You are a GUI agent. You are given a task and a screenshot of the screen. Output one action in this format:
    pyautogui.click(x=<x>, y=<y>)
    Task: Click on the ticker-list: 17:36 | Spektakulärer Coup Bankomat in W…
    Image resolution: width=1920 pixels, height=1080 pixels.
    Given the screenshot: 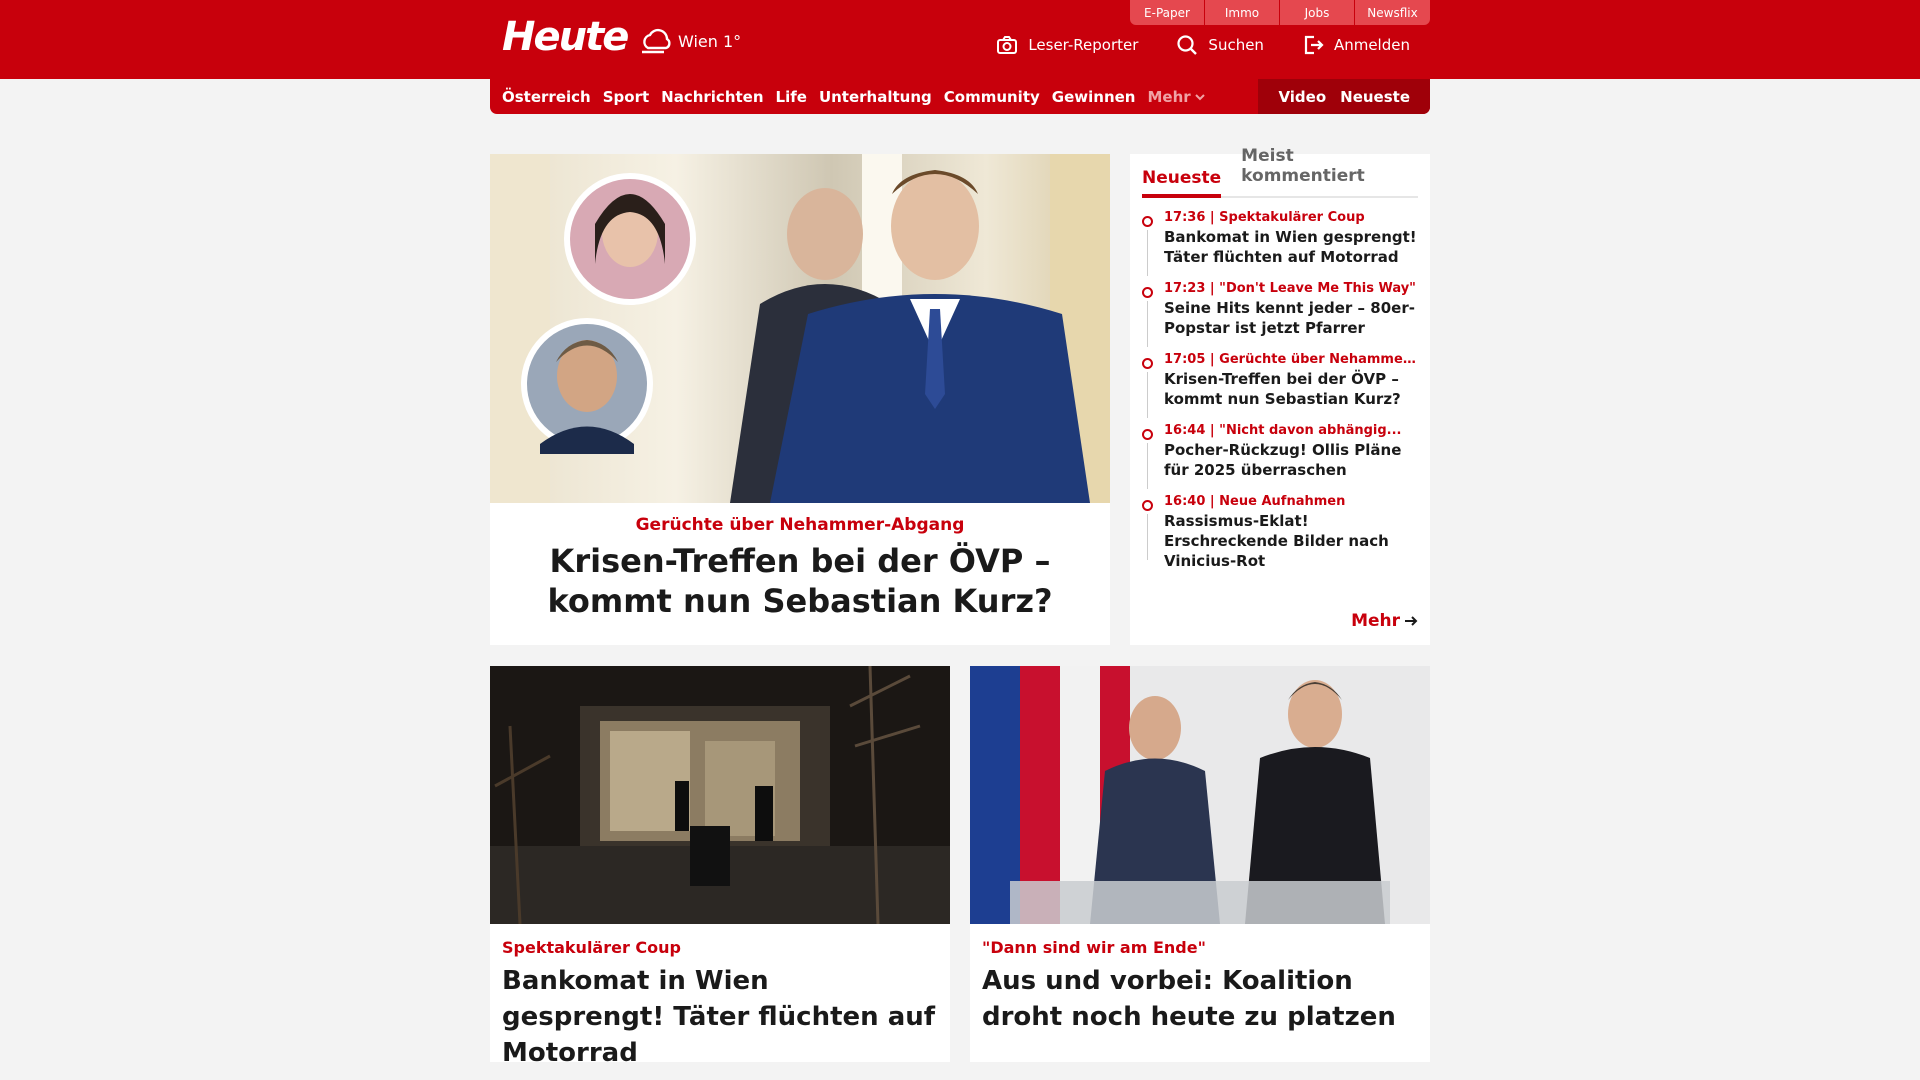 What is the action you would take?
    pyautogui.click(x=1280, y=390)
    